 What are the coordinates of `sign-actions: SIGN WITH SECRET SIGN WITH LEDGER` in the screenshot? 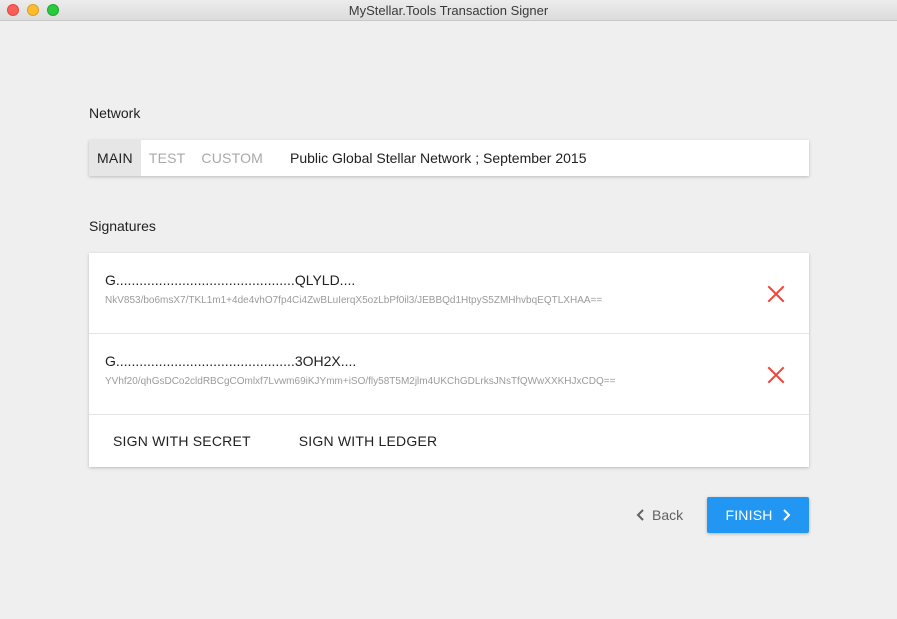 It's located at (449, 441).